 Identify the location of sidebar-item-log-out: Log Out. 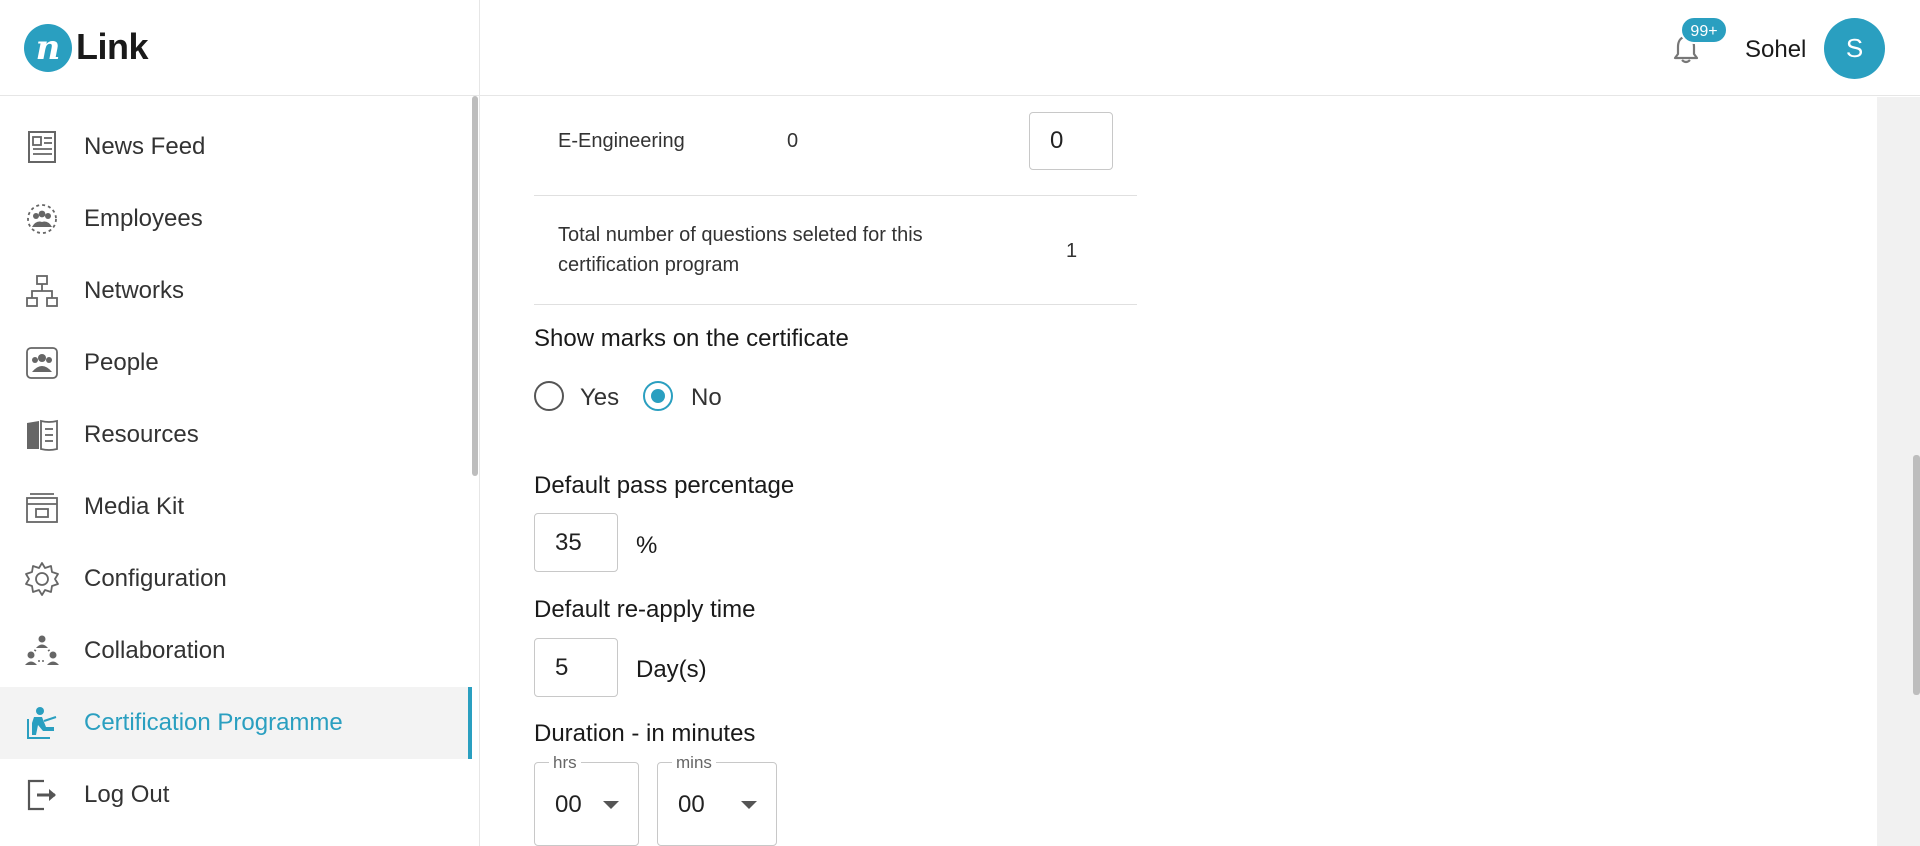
(236, 795).